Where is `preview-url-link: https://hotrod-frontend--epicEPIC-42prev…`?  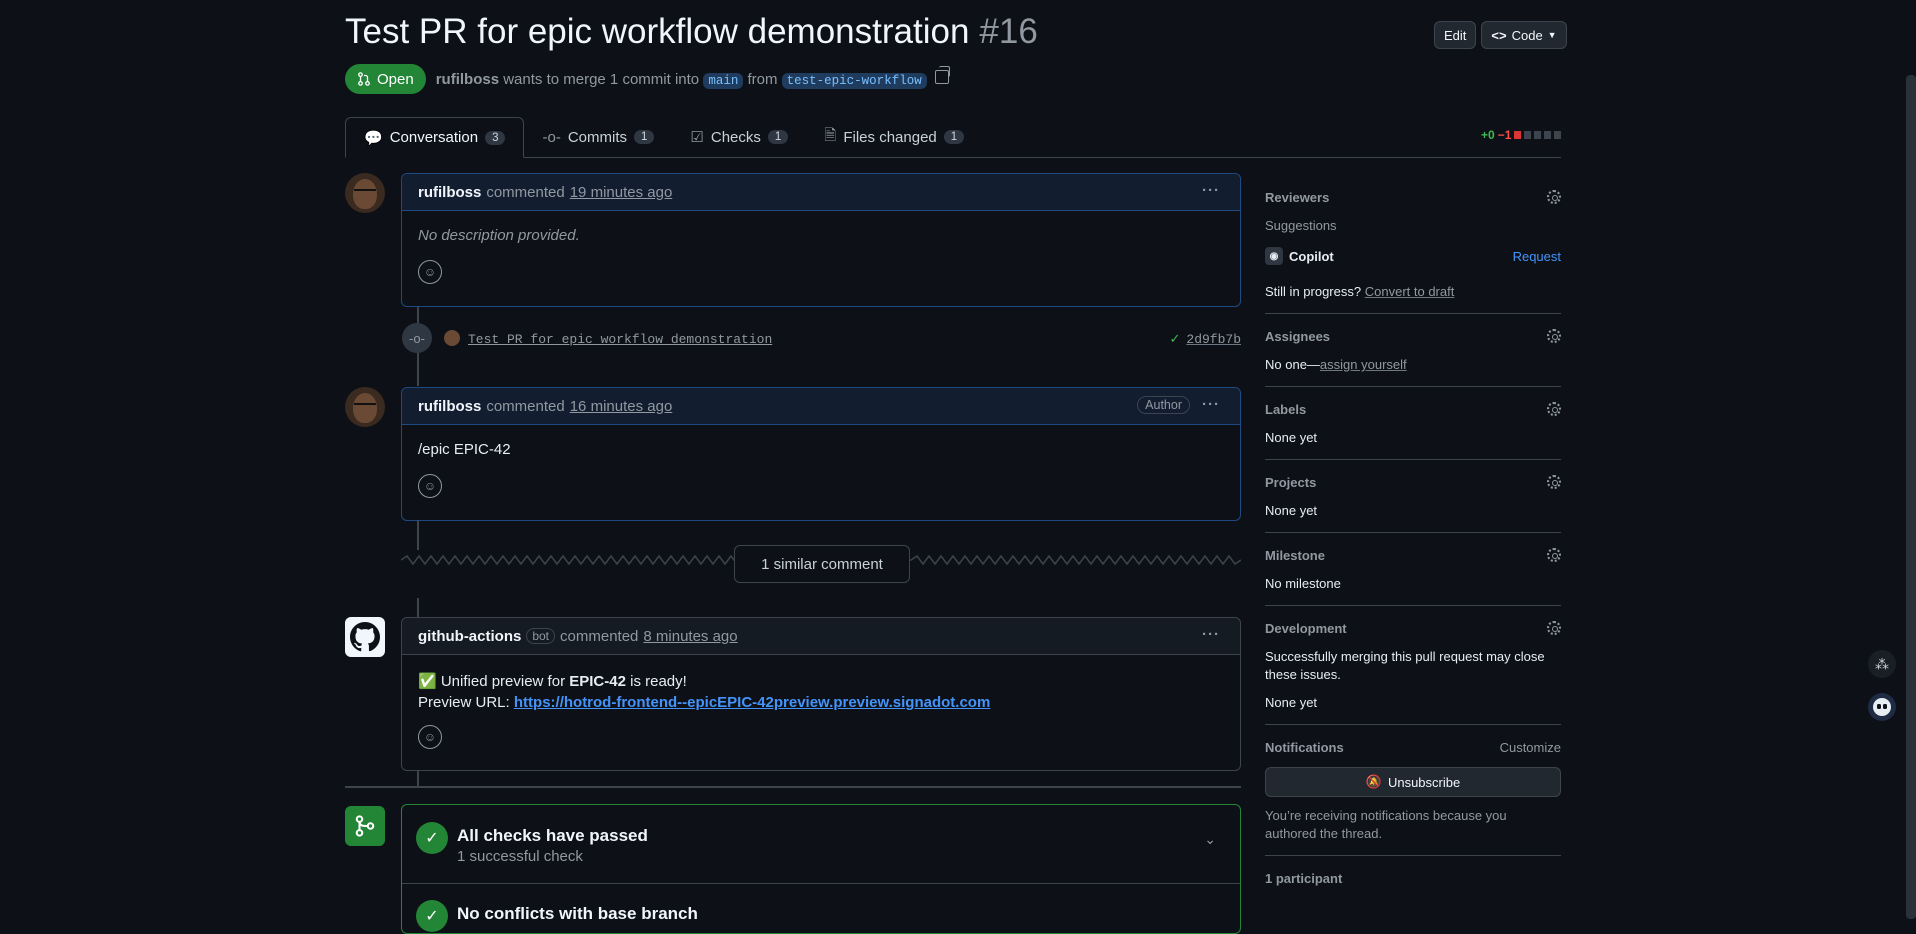 preview-url-link: https://hotrod-frontend--epicEPIC-42prev… is located at coordinates (752, 702).